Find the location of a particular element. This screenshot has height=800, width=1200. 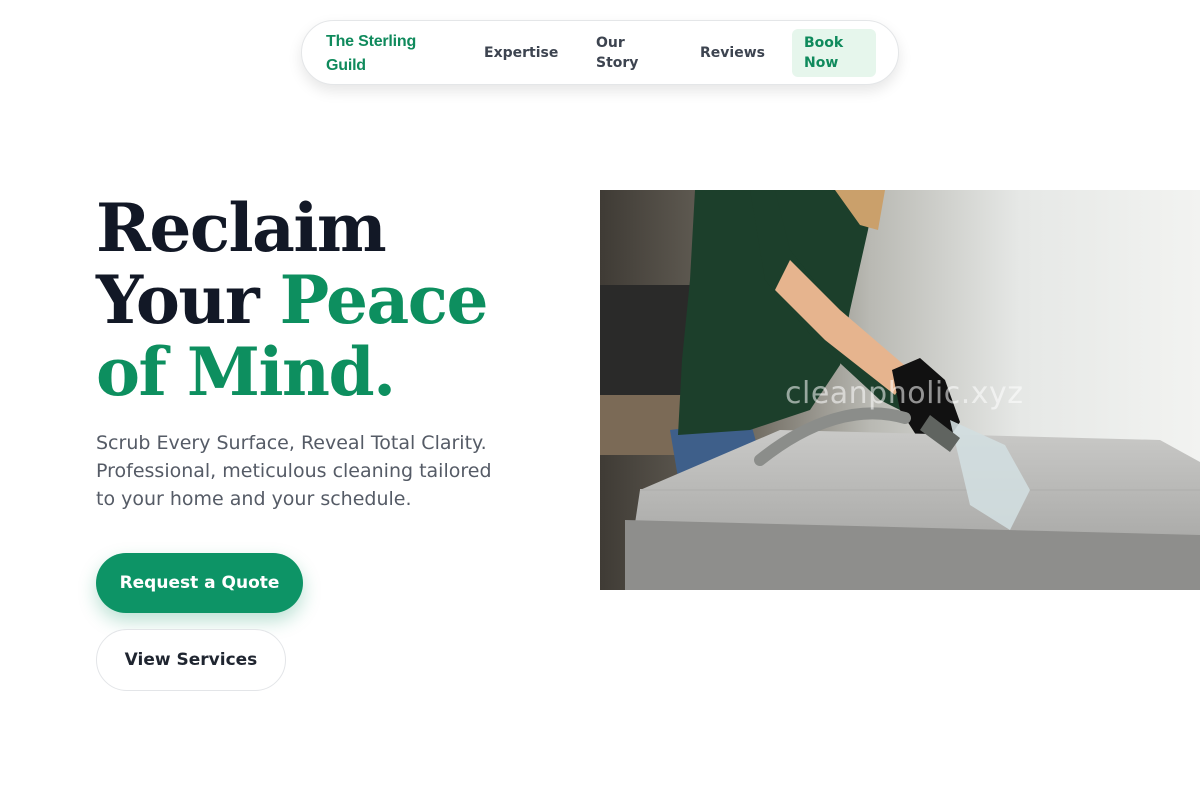

hero-title-line-1: Reclaim is located at coordinates (241, 228).